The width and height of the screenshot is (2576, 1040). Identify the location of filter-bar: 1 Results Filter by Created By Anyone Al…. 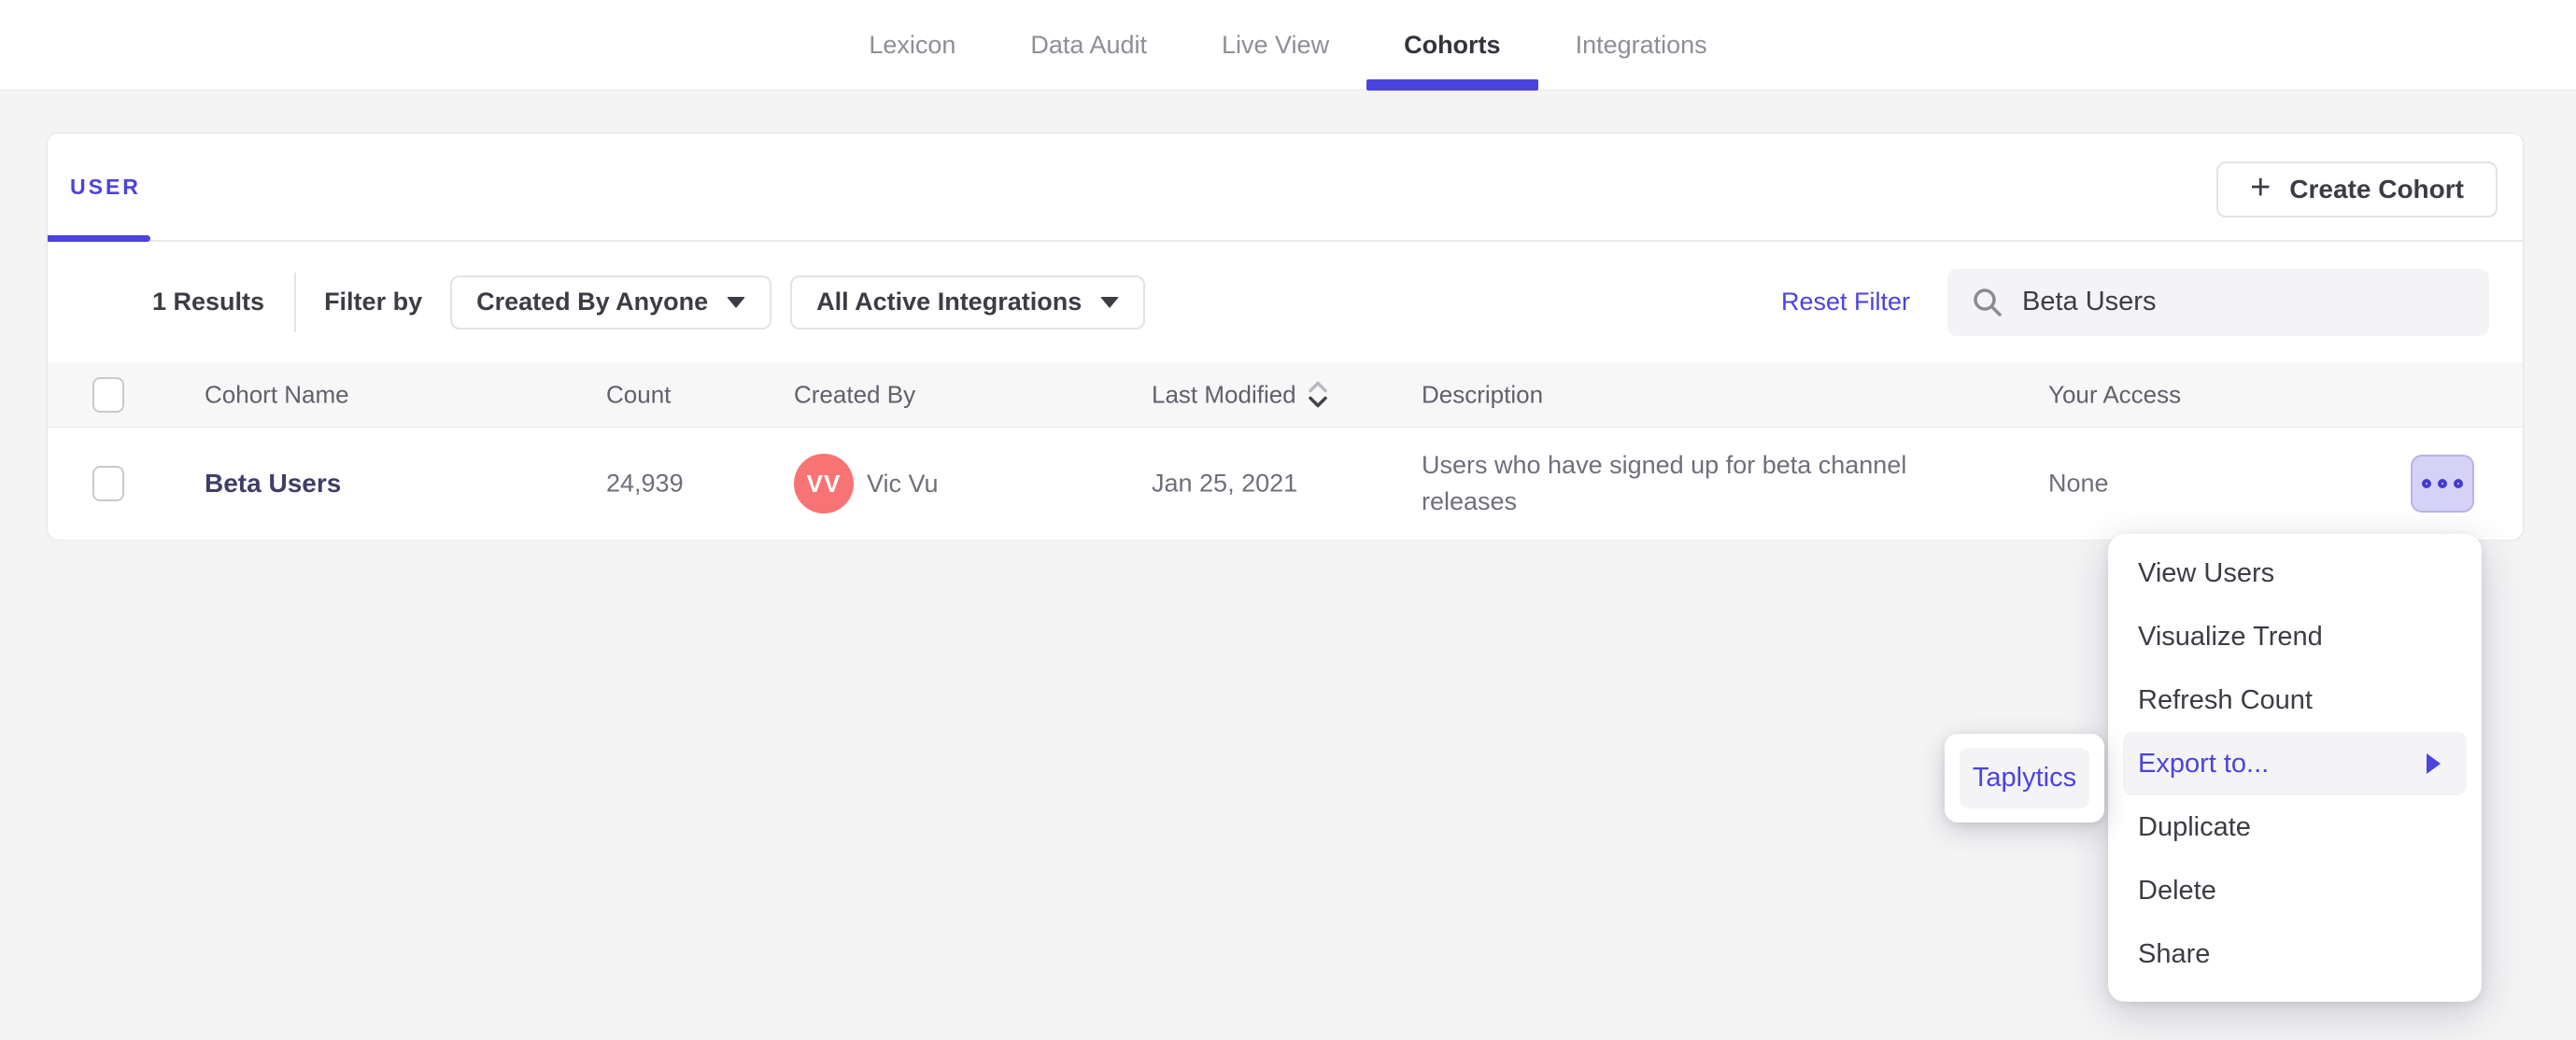
(1285, 302).